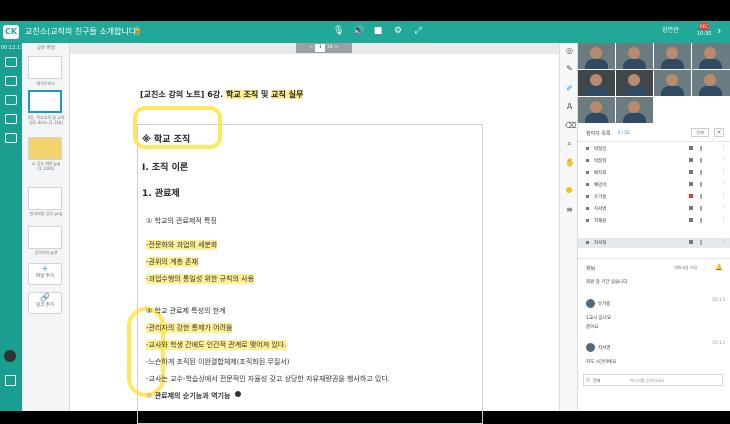 The height and width of the screenshot is (424, 730). I want to click on chat-message: 저도 시간이에요, so click(601, 362).